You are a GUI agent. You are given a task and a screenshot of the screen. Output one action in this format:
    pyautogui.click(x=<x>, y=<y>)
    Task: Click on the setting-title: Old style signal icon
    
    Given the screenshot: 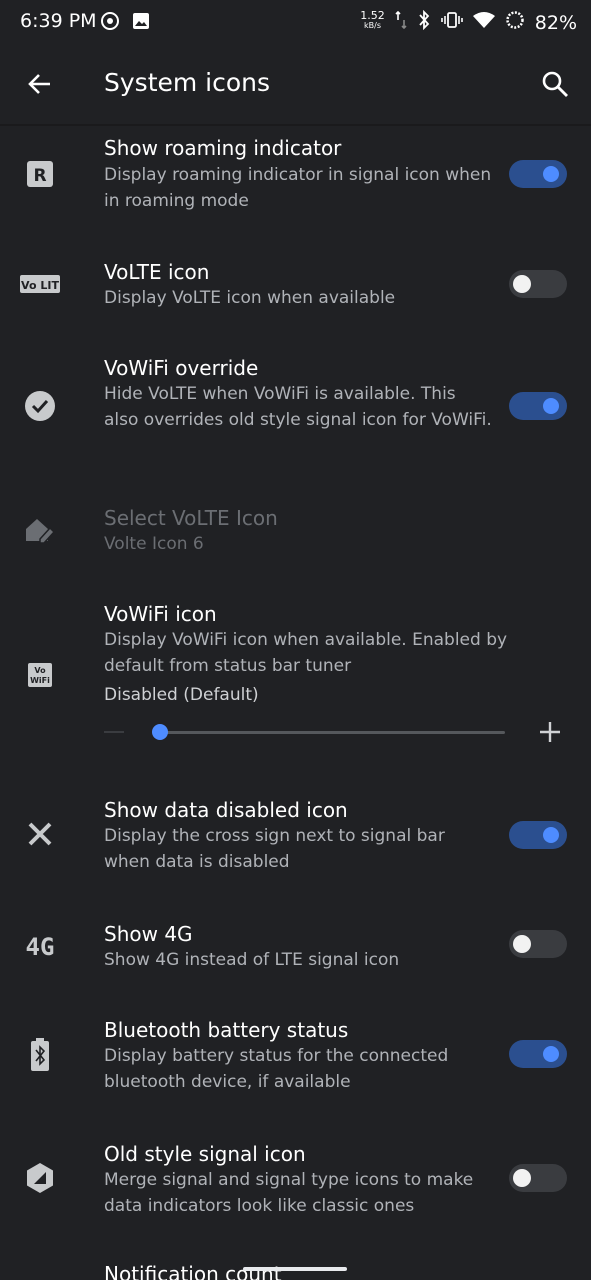 What is the action you would take?
    pyautogui.click(x=205, y=1154)
    